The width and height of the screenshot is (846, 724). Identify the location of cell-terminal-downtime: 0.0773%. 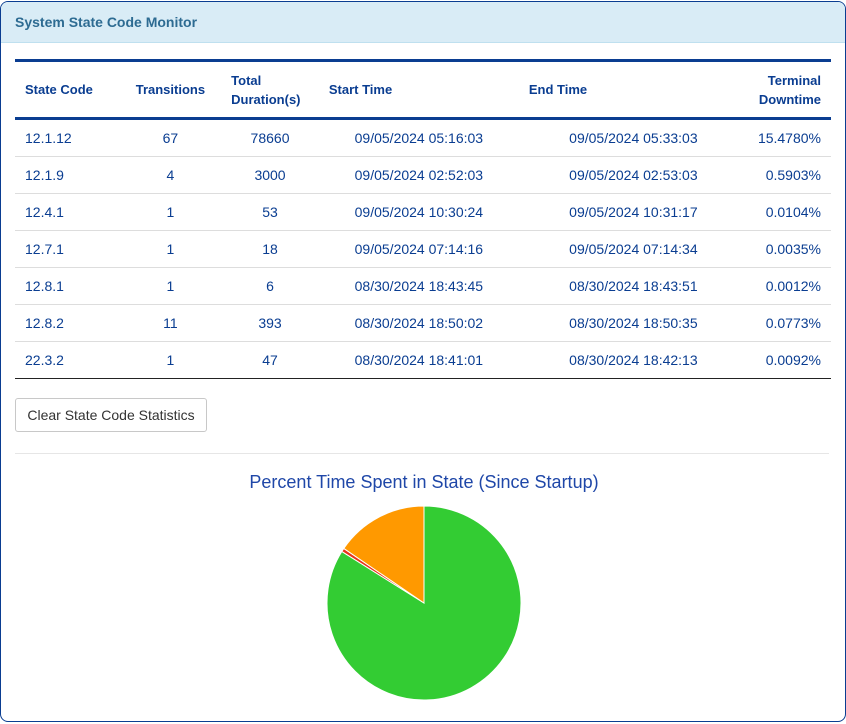
(789, 323).